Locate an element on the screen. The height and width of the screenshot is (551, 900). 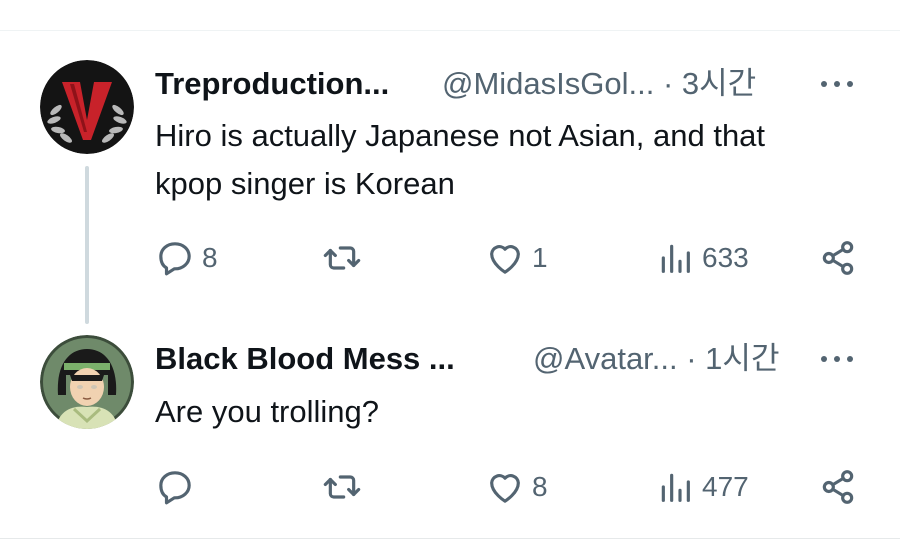
like-button: 1 is located at coordinates (516, 258).